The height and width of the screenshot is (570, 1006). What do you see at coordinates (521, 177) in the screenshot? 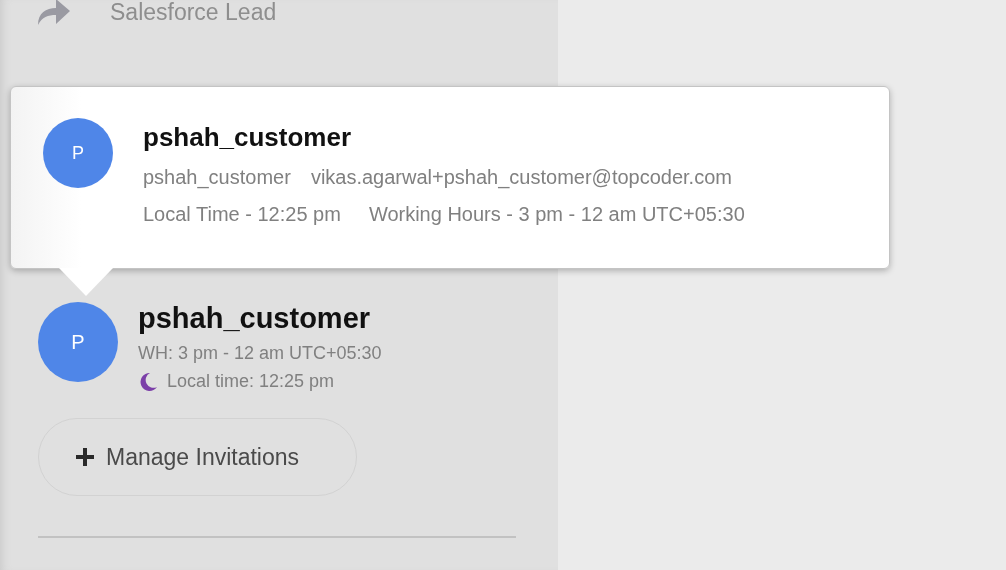
I see `email: vikas.agarwal+pshah_customer@topcoder.com` at bounding box center [521, 177].